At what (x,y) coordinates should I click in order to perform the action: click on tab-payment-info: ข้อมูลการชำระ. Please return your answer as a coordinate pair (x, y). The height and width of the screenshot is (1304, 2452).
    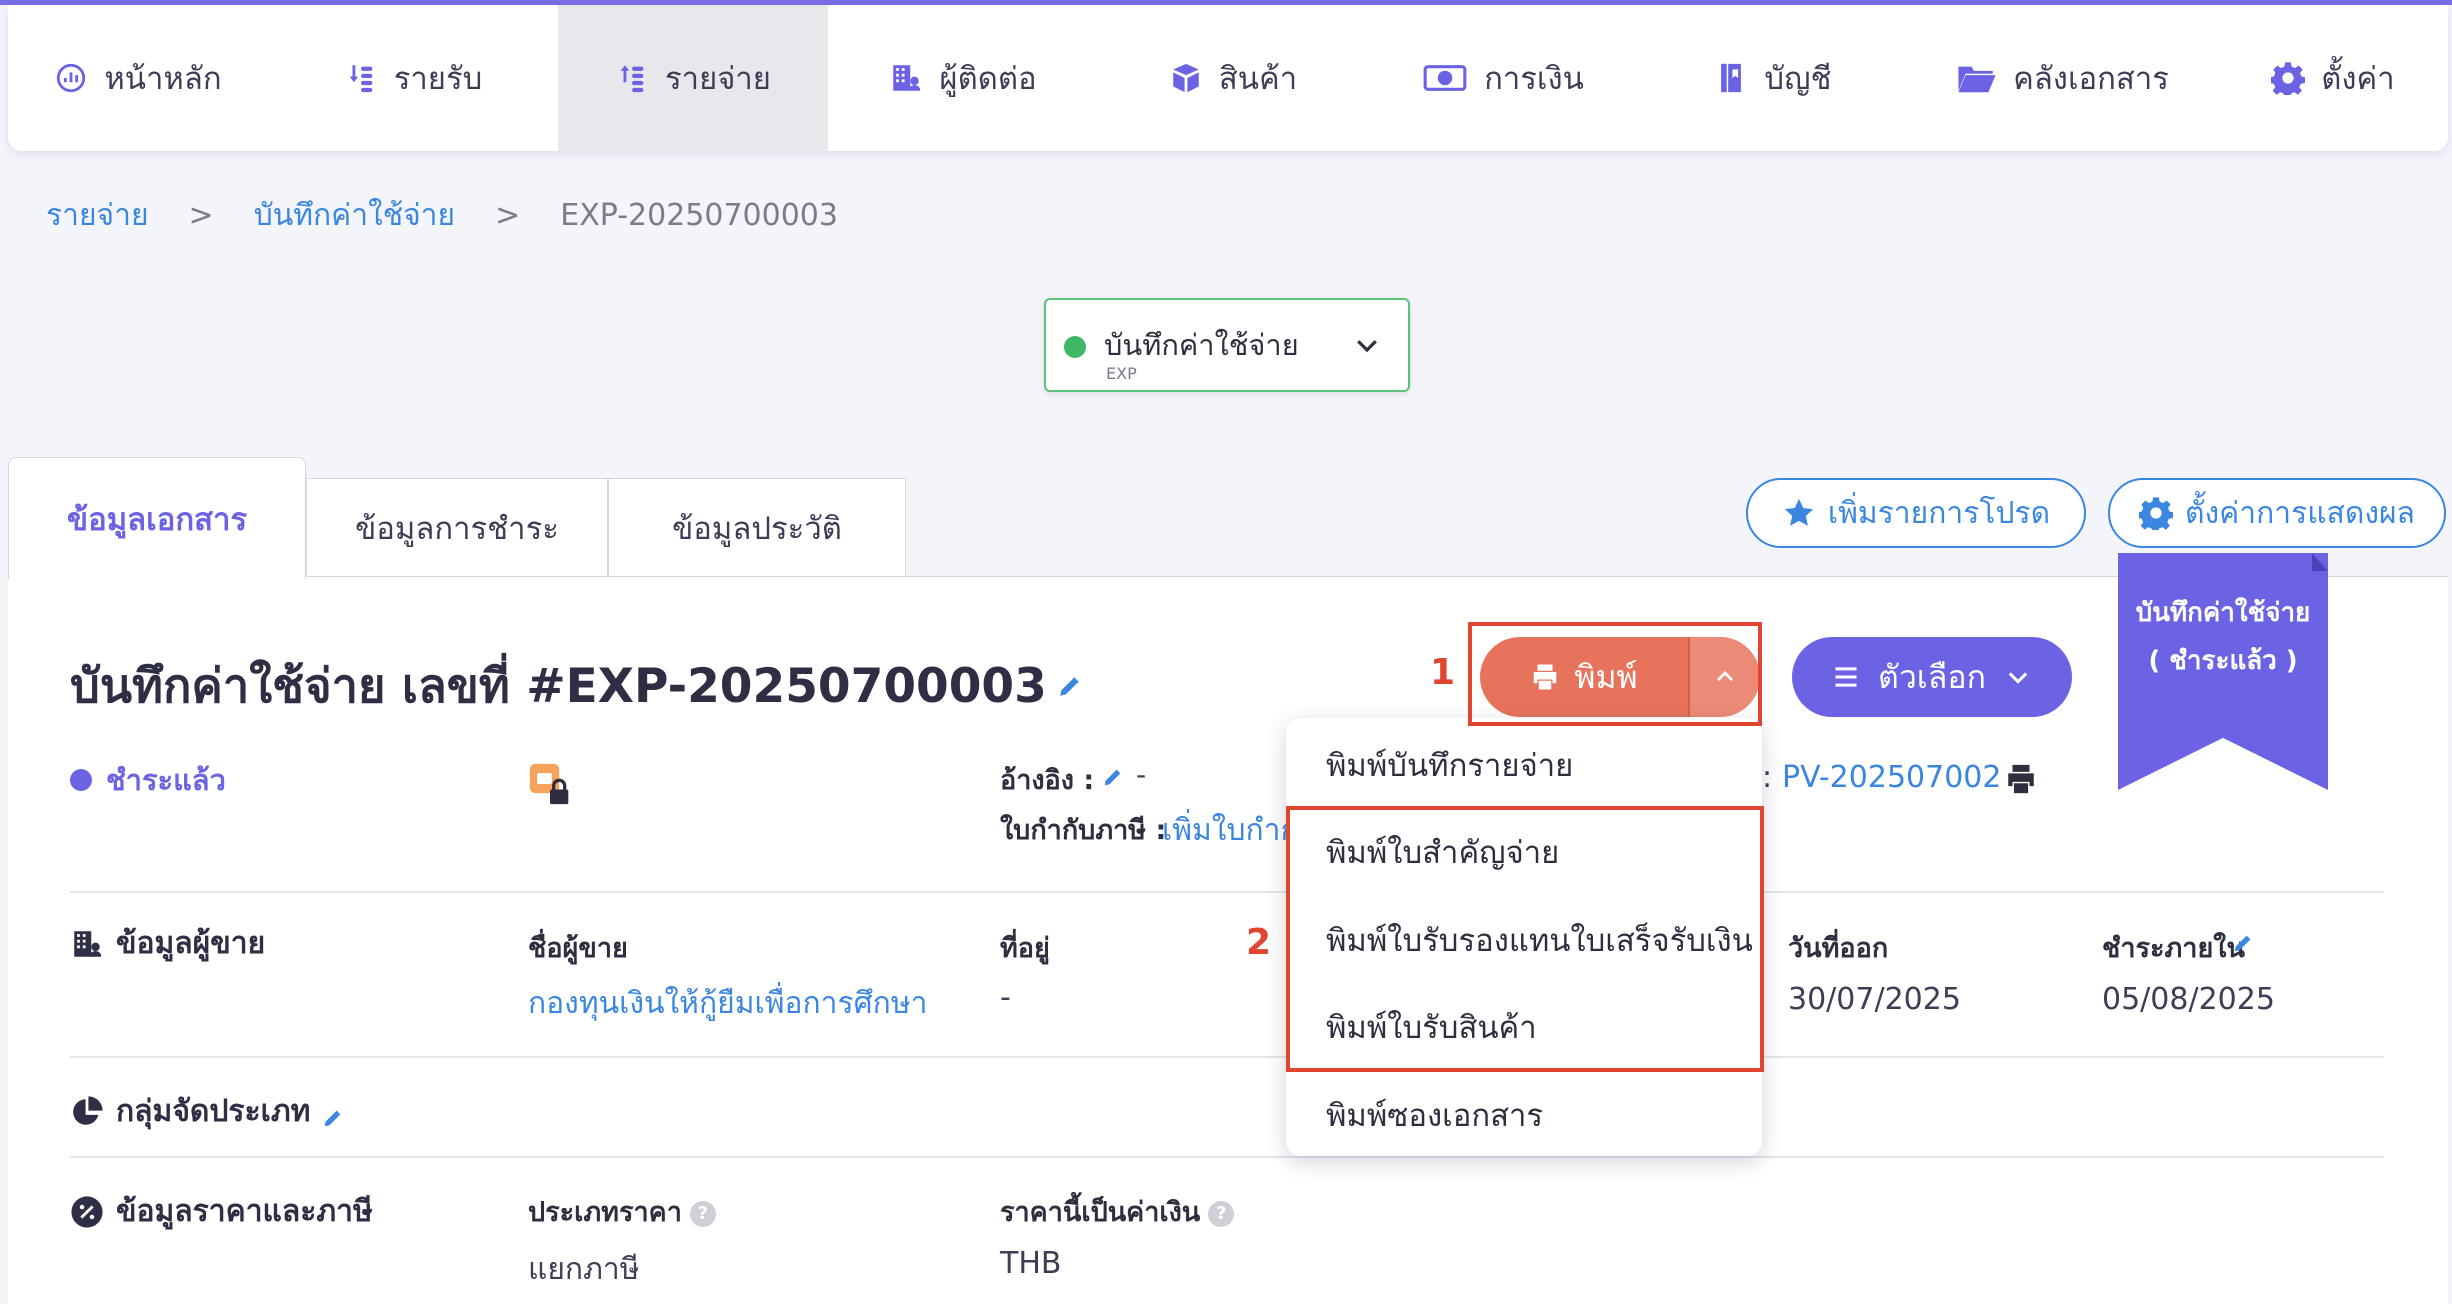
    Looking at the image, I should click on (457, 527).